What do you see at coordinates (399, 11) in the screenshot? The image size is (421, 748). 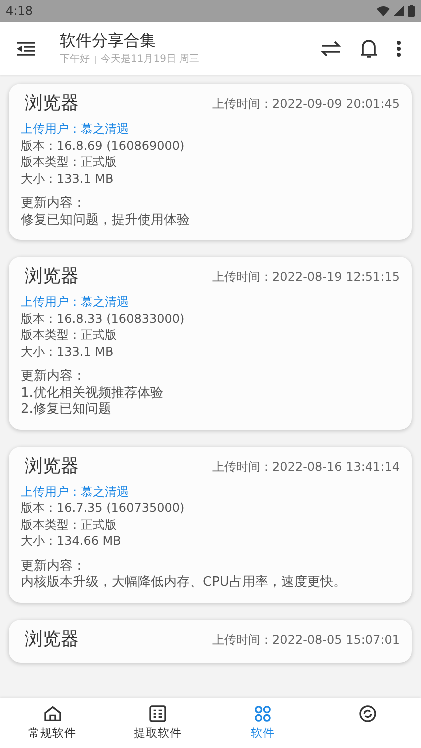 I see `signal-icon` at bounding box center [399, 11].